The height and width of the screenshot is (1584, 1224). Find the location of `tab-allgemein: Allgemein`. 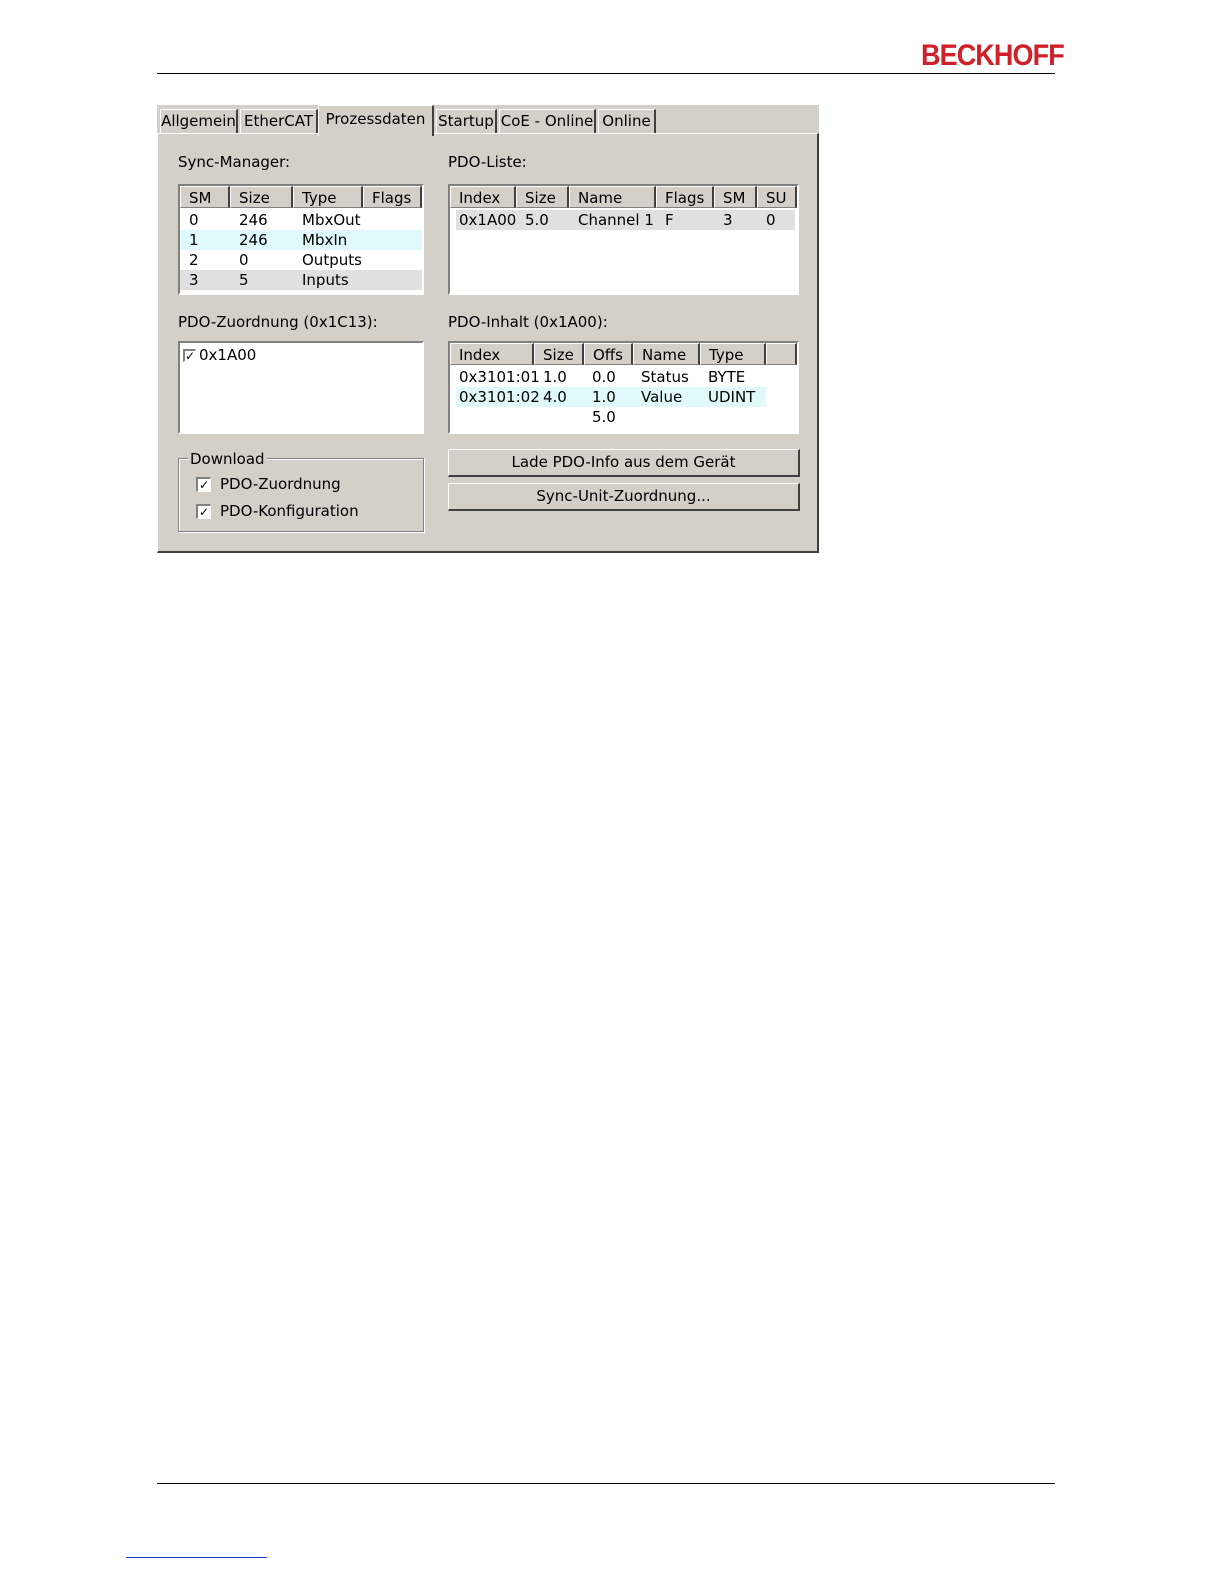

tab-allgemein: Allgemein is located at coordinates (199, 121).